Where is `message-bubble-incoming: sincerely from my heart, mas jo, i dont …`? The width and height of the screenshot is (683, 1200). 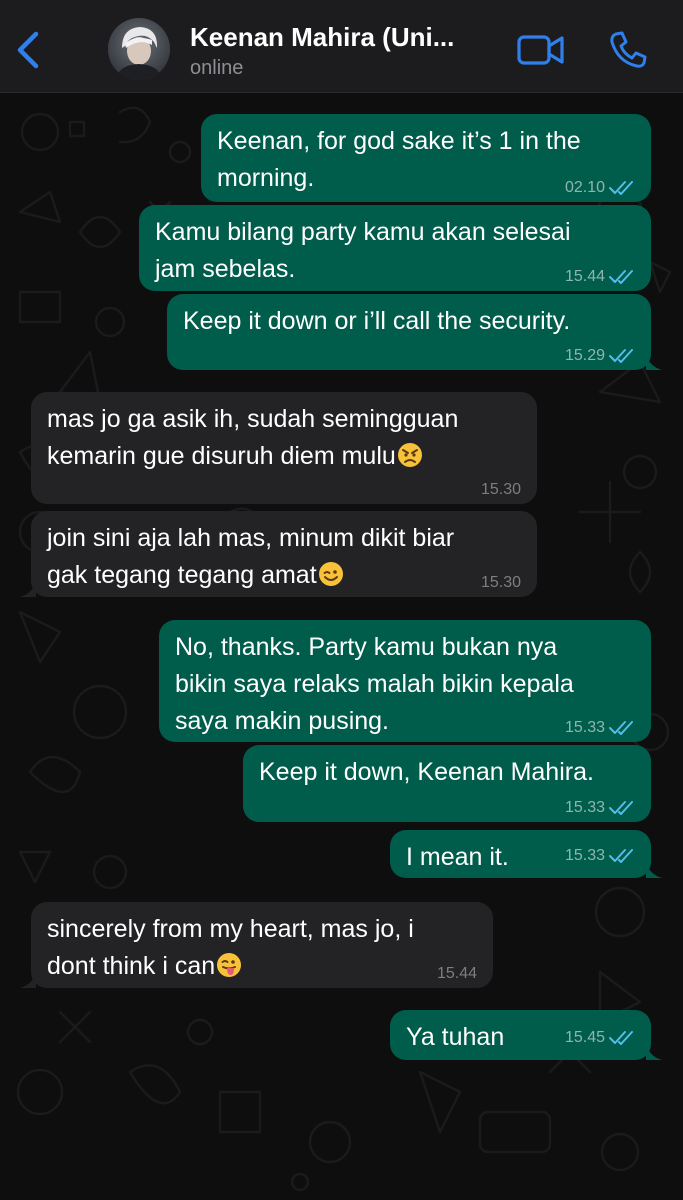 message-bubble-incoming: sincerely from my heart, mas jo, i dont … is located at coordinates (256, 945).